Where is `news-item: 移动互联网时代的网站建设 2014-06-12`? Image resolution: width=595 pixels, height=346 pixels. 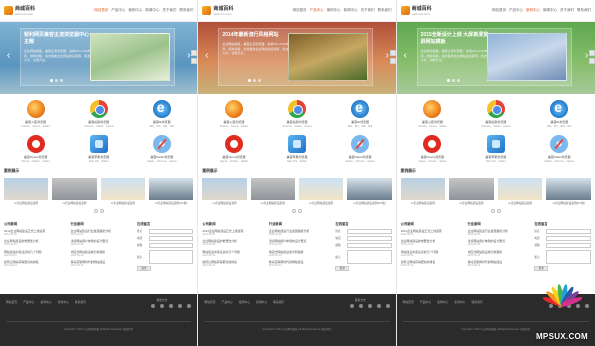
news-item: 移动互联网时代的网站建设 2014-06-12 is located at coordinates (300, 264).